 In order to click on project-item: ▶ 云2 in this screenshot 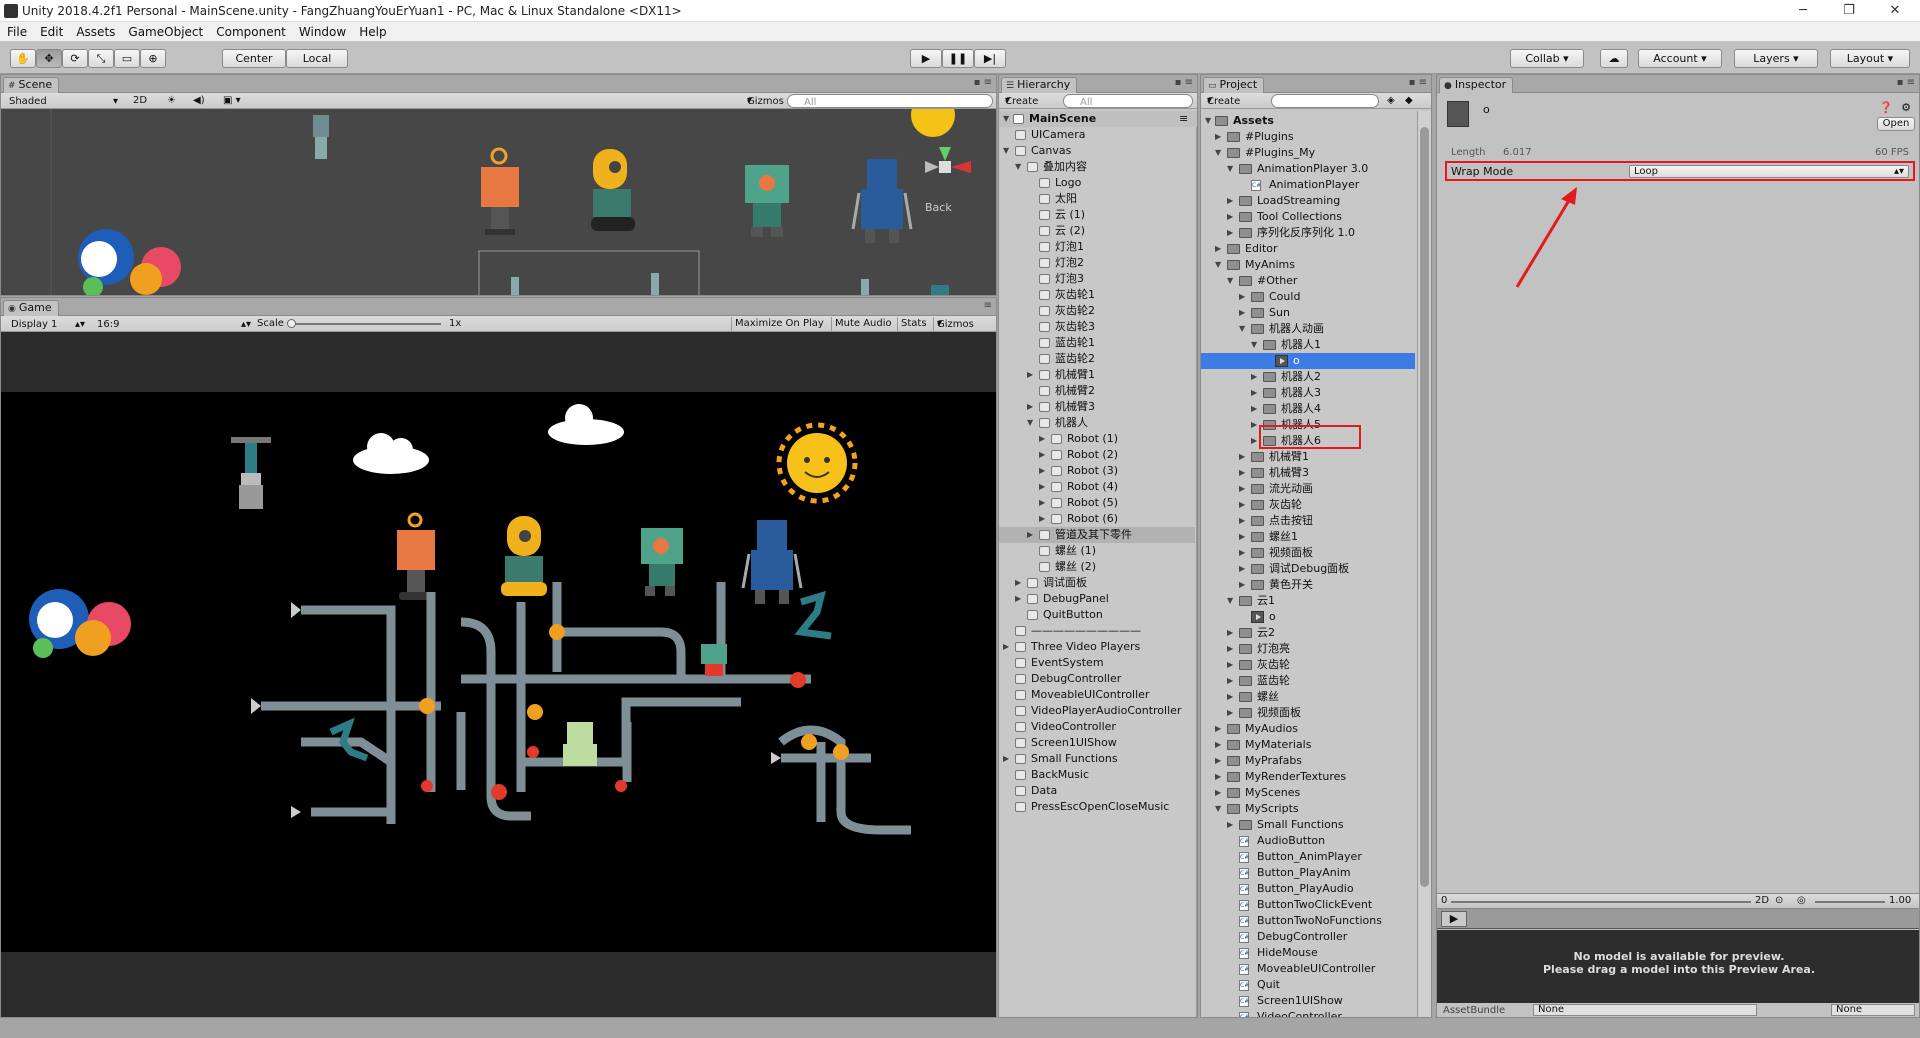, I will do `click(1308, 633)`.